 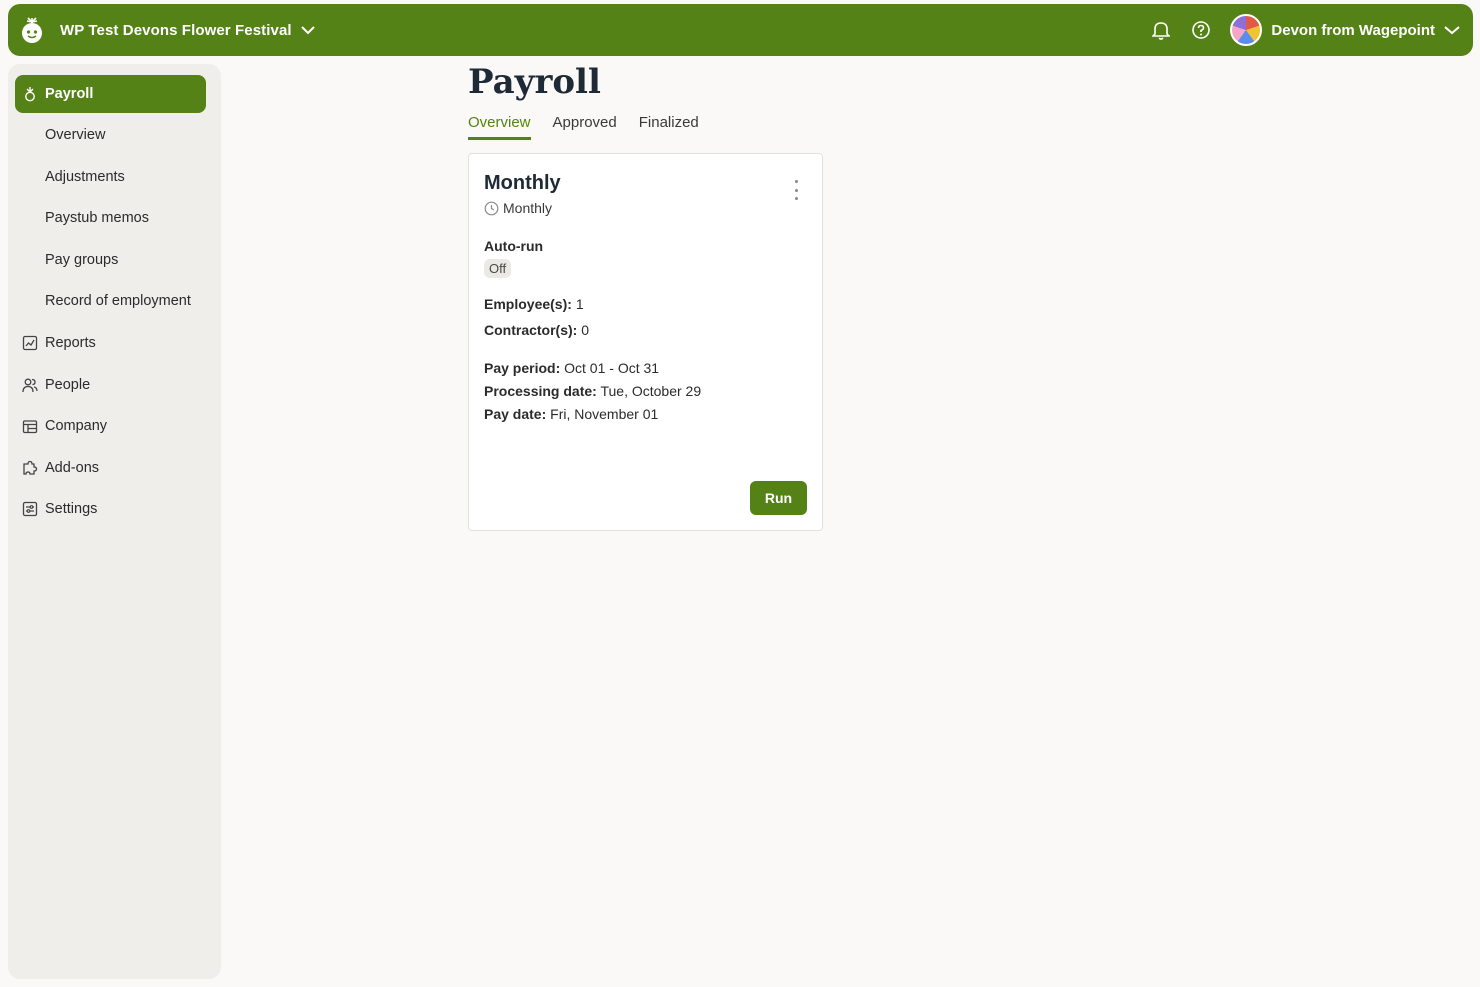 What do you see at coordinates (70, 343) in the screenshot?
I see `sidebar-item-label: Reports` at bounding box center [70, 343].